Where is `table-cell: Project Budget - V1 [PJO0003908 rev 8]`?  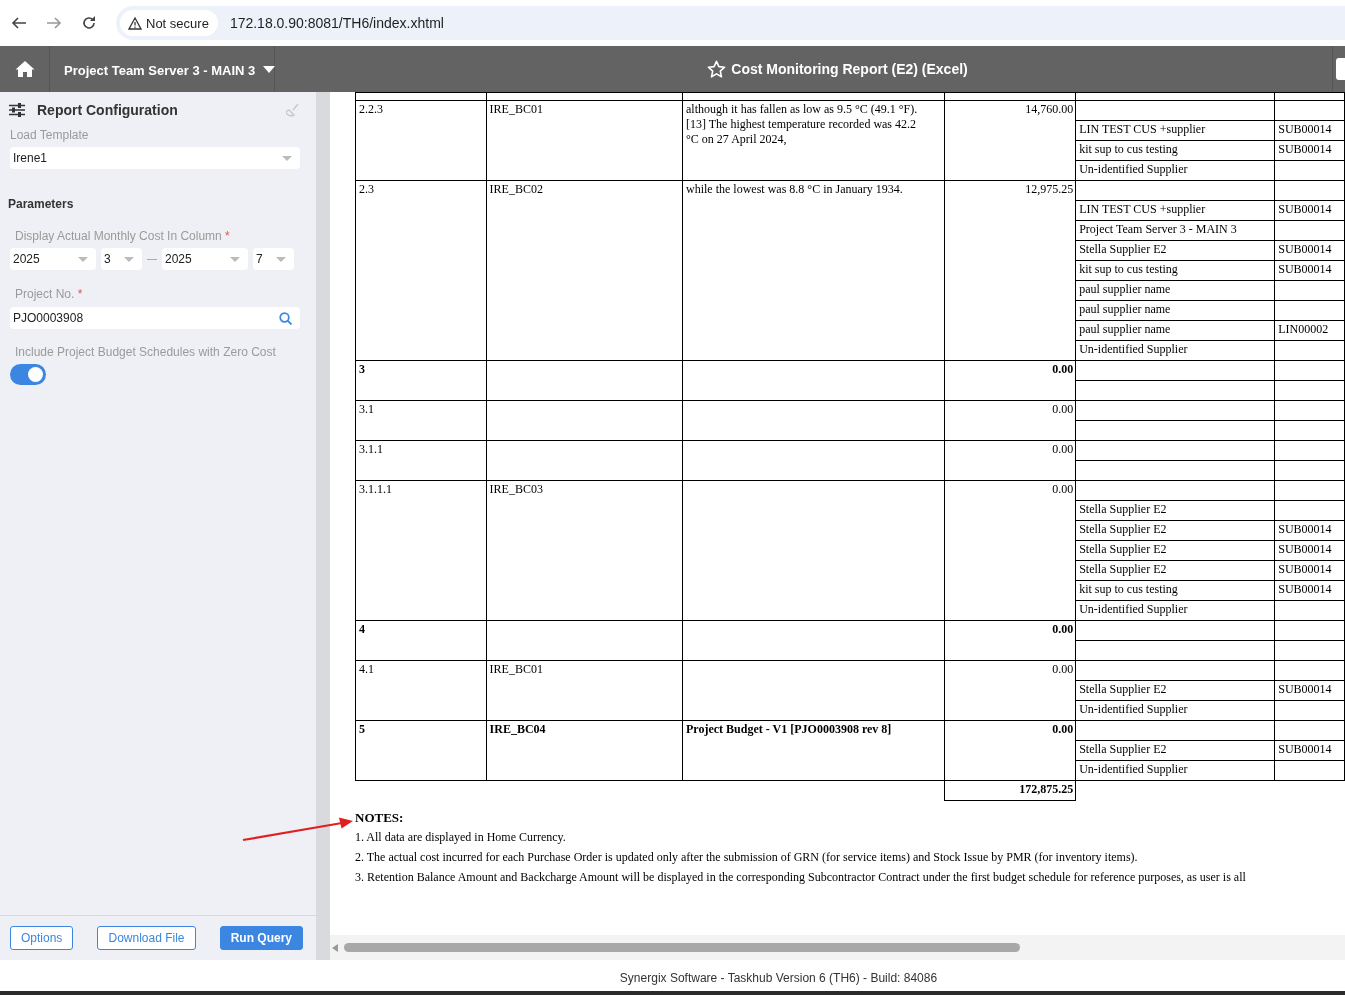
table-cell: Project Budget - V1 [PJO0003908 rev 8] is located at coordinates (813, 750).